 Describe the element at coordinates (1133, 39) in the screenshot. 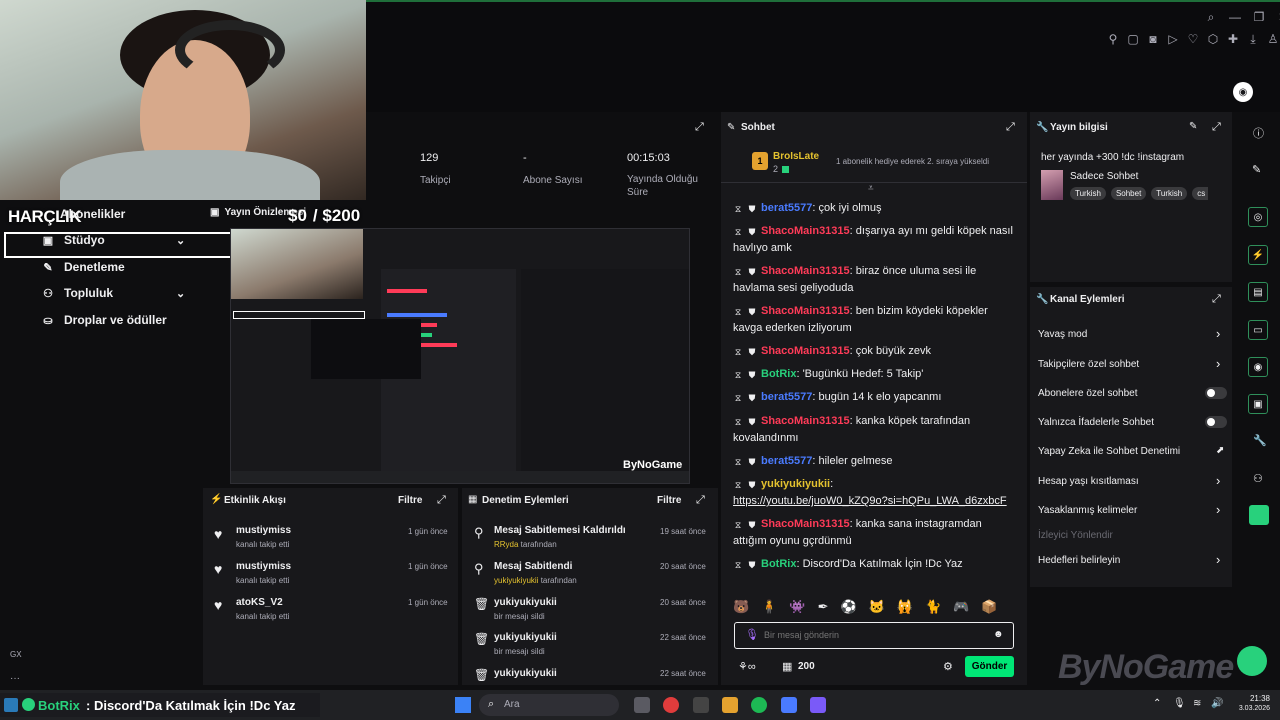

I see `tab-icon: ▢` at that location.